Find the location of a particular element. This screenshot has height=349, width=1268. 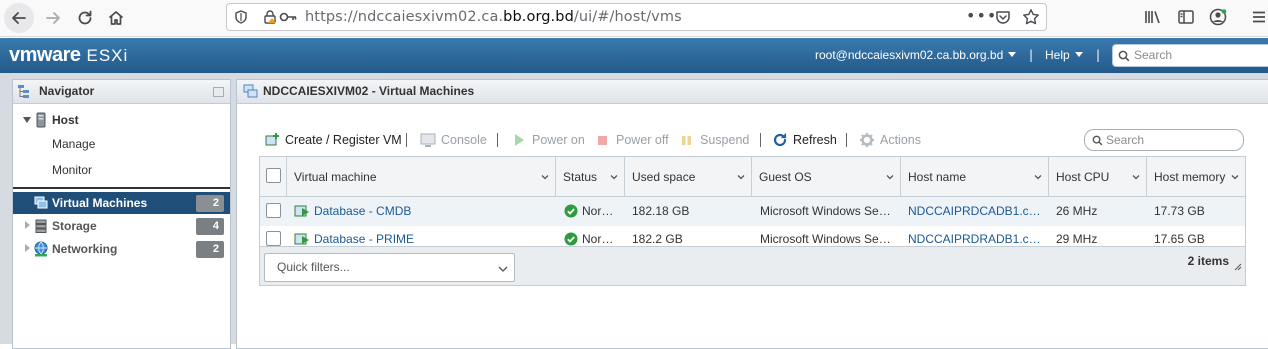

column-header-guest-os: Guest OS is located at coordinates (826, 177).